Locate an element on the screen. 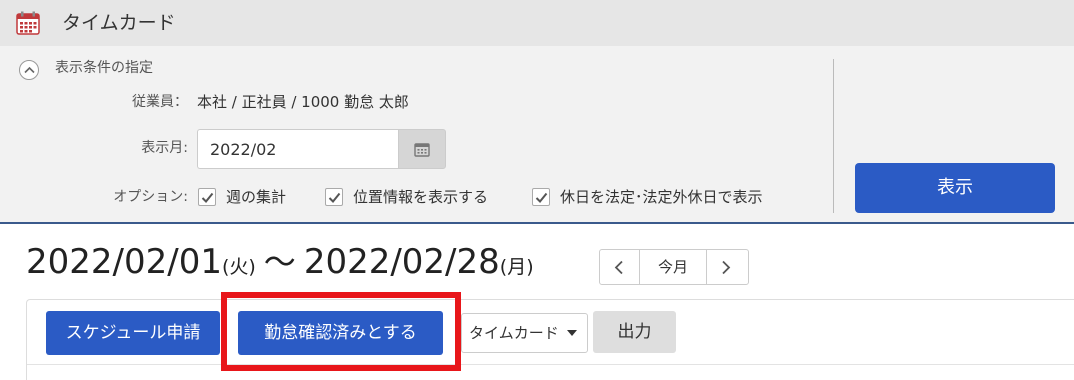 The width and height of the screenshot is (1074, 380). chevron-up-icon is located at coordinates (29, 70).